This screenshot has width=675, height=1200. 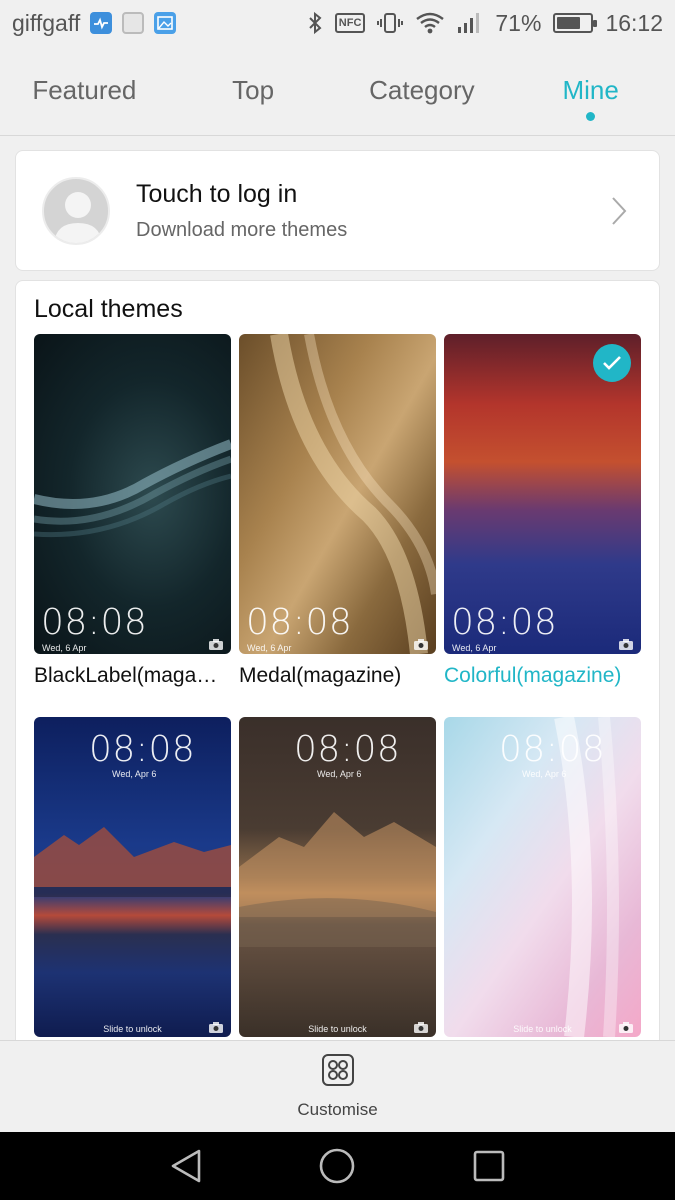 What do you see at coordinates (186, 1166) in the screenshot?
I see `back-icon` at bounding box center [186, 1166].